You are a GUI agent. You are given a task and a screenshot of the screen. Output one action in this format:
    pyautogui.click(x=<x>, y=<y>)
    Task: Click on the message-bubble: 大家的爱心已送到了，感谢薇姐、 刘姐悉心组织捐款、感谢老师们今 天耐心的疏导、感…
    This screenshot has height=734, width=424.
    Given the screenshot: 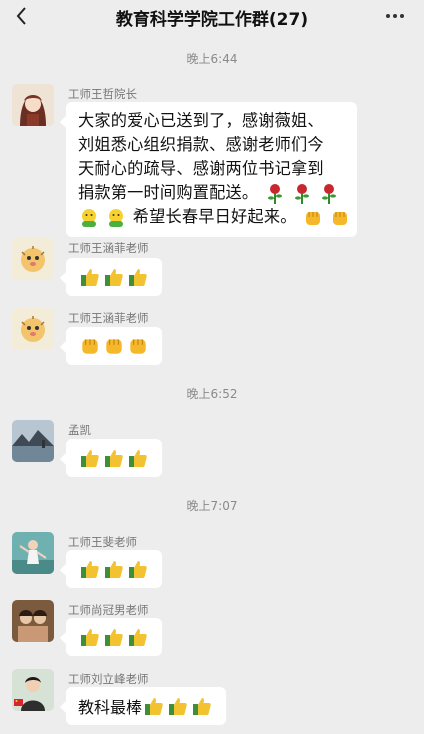 What is the action you would take?
    pyautogui.click(x=208, y=169)
    